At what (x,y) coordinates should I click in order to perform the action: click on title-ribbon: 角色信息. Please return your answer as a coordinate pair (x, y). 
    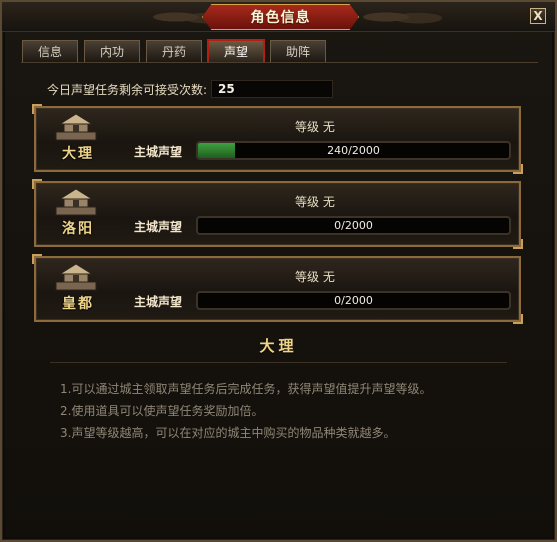
    Looking at the image, I should click on (280, 17).